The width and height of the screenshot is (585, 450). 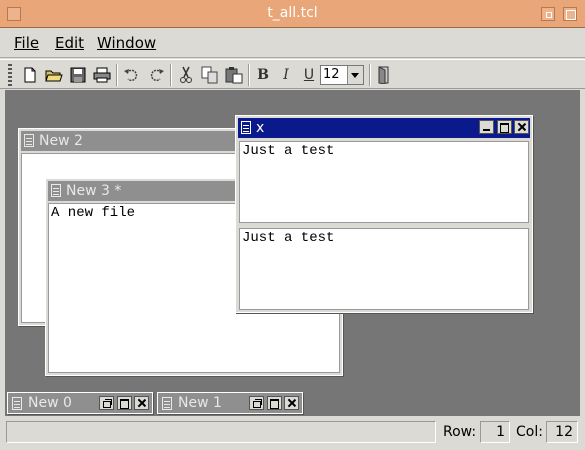 I want to click on new-file-icon, so click(x=30, y=75).